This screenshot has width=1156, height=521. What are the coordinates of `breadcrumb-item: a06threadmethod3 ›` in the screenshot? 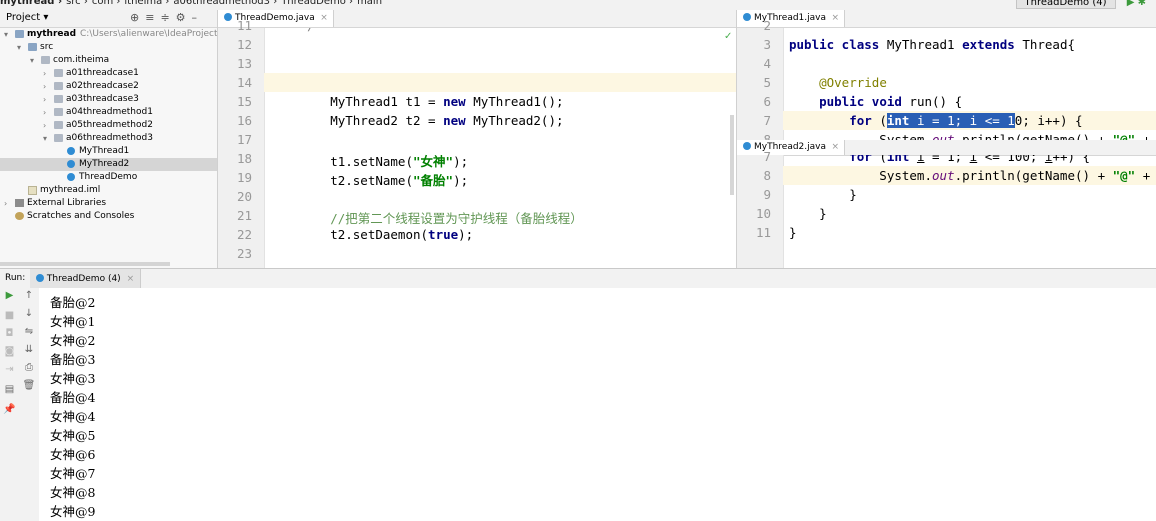 It's located at (225, 3).